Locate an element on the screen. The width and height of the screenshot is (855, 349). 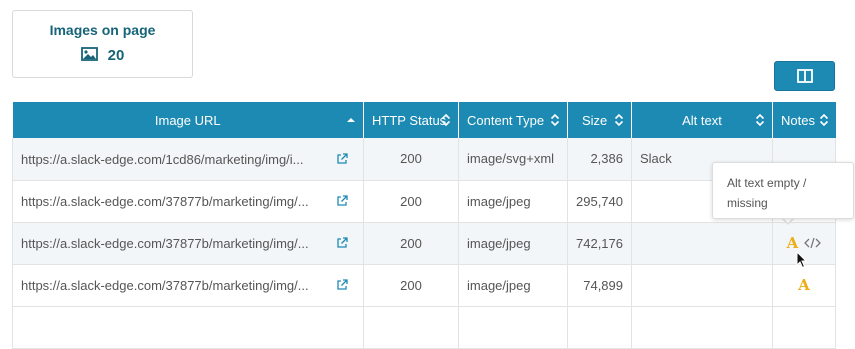
column-label: HTTP Status is located at coordinates (409, 120).